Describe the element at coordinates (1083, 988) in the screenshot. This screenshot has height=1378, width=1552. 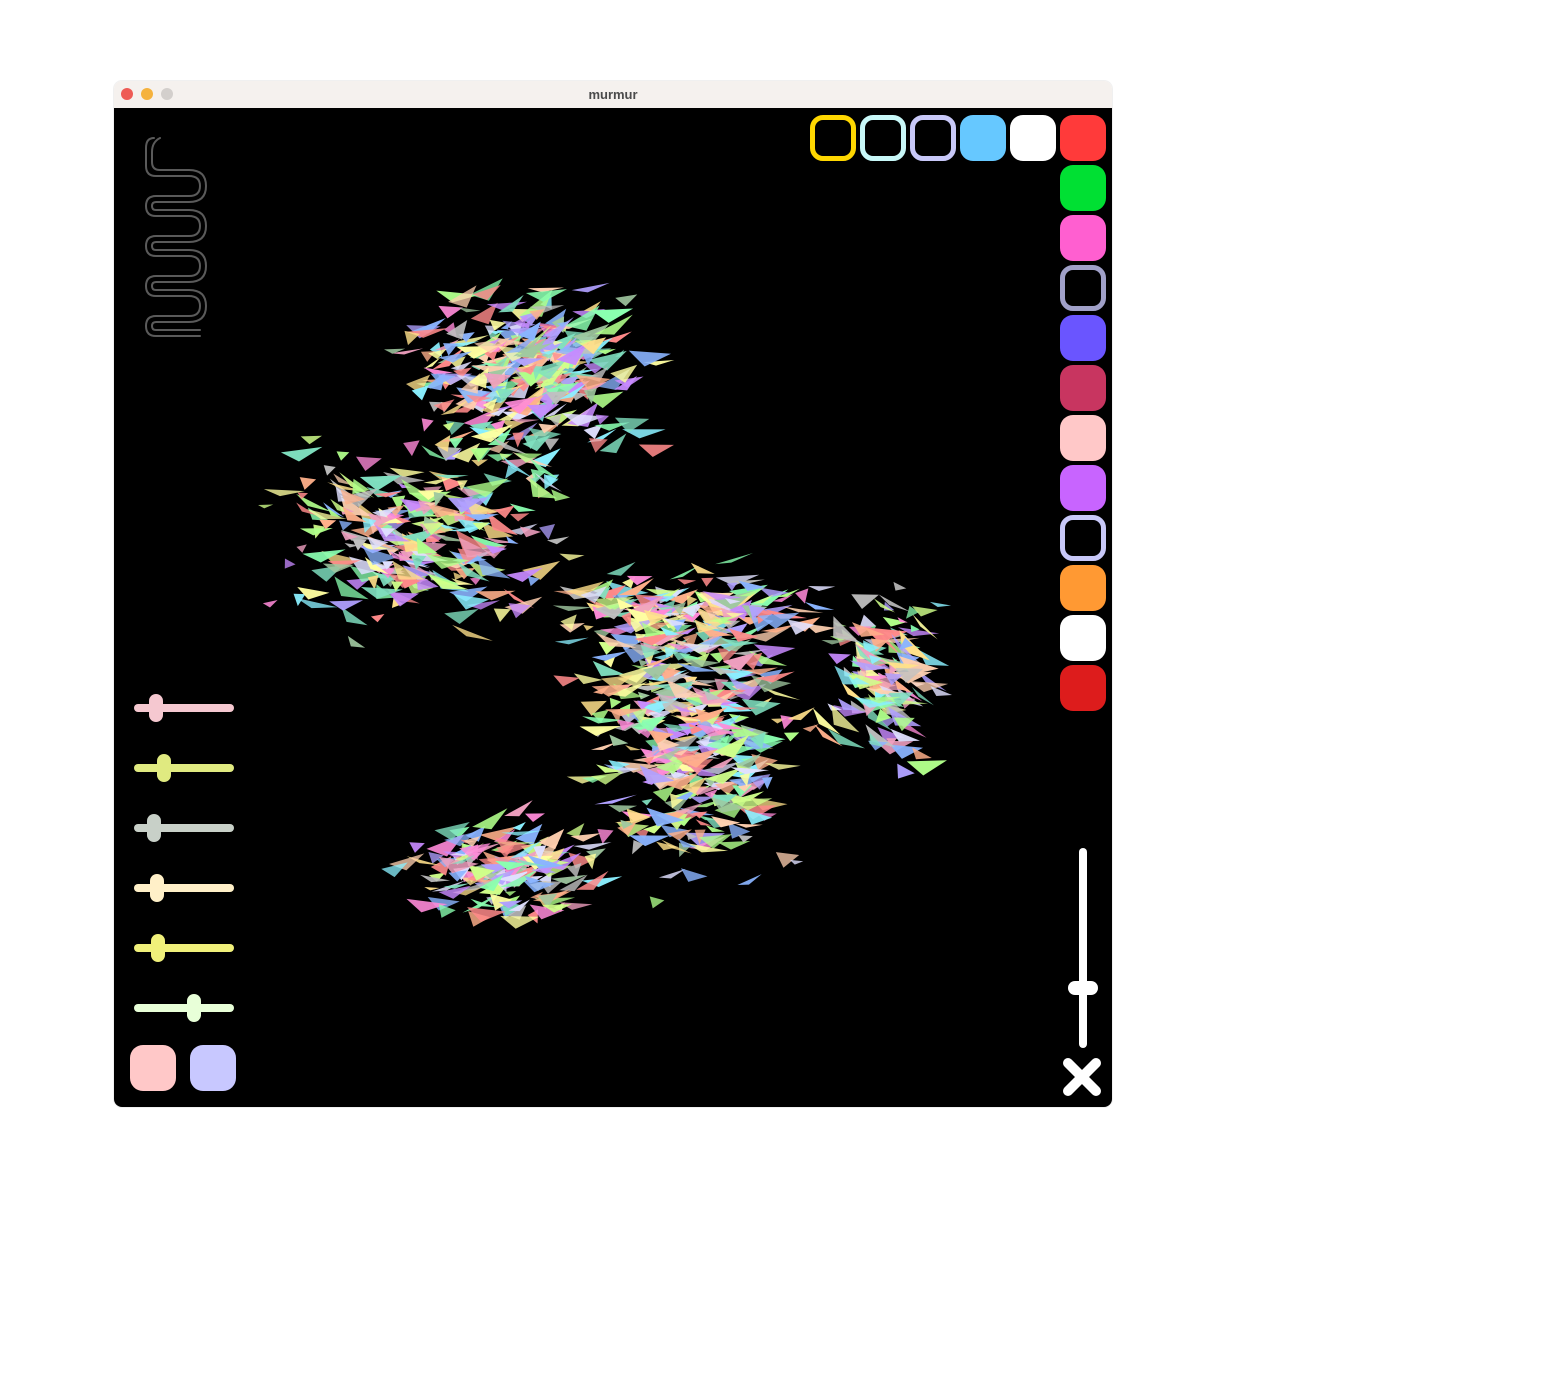
I see `vertical-slider-knob` at that location.